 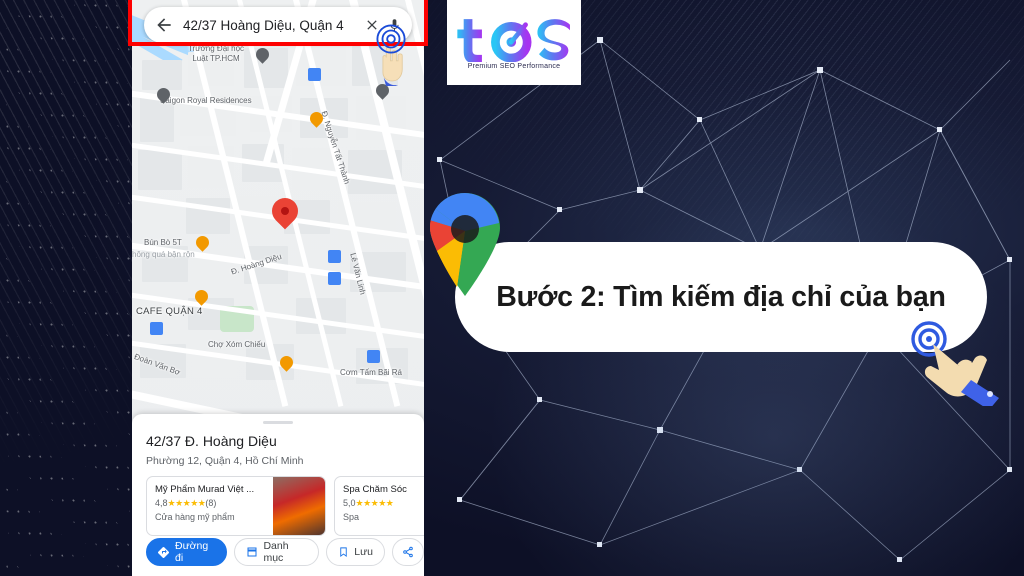 I want to click on red-location-pin, so click(x=285, y=212).